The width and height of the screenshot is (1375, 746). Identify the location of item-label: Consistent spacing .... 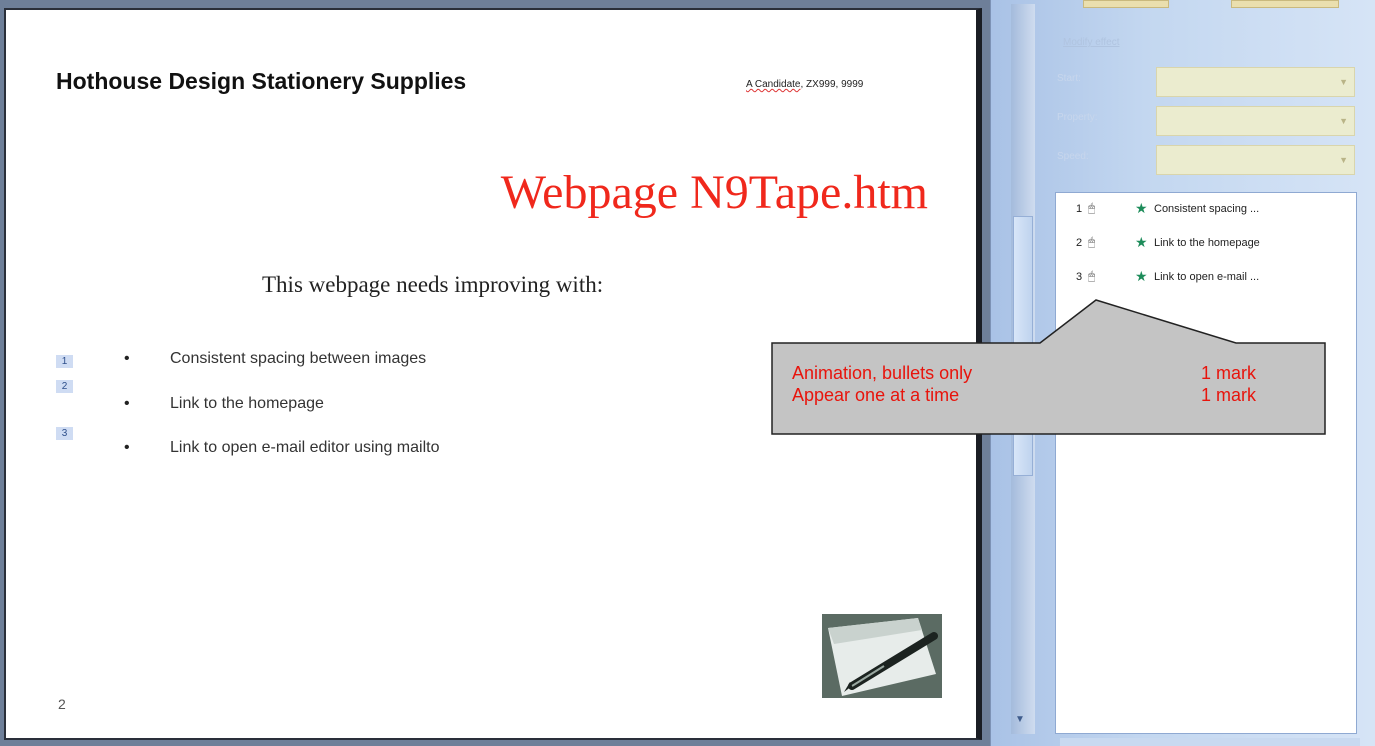
(1207, 209).